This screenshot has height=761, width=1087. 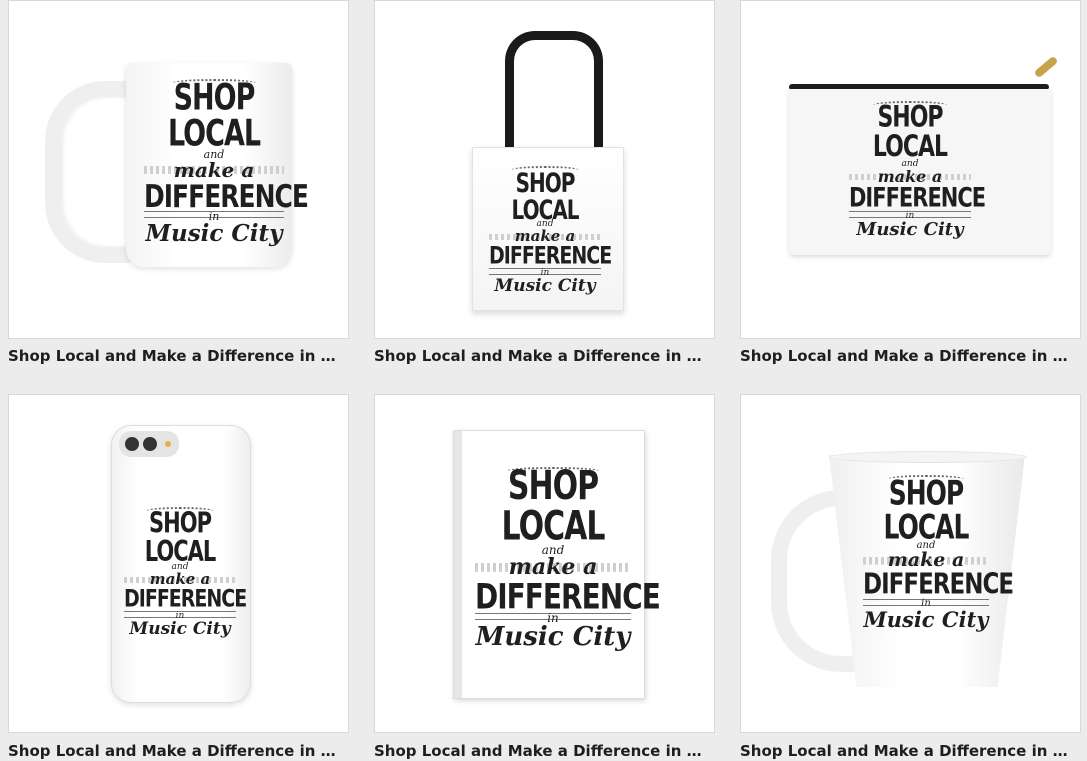 What do you see at coordinates (168, 444) in the screenshot?
I see `flash-icon` at bounding box center [168, 444].